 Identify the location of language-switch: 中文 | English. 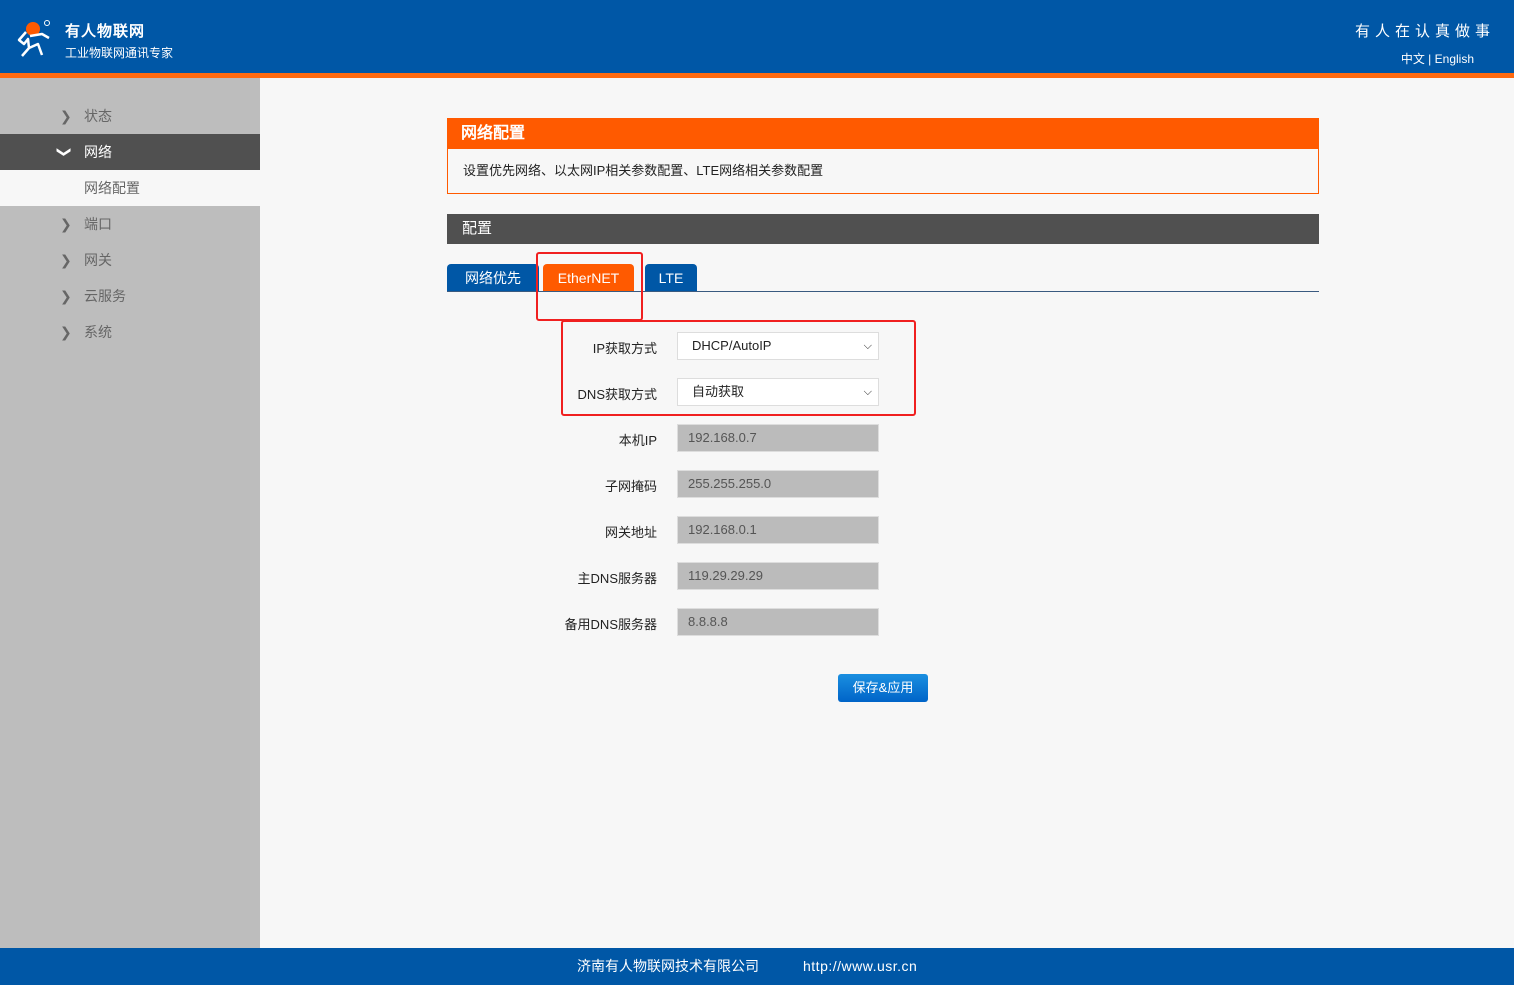
(1437, 58).